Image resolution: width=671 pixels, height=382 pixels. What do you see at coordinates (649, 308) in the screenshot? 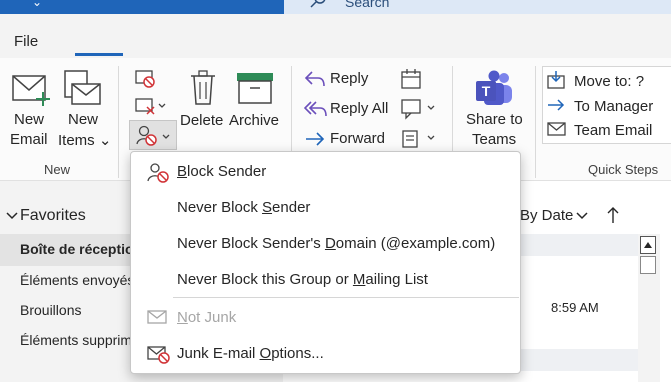
I see `scrollbar` at bounding box center [649, 308].